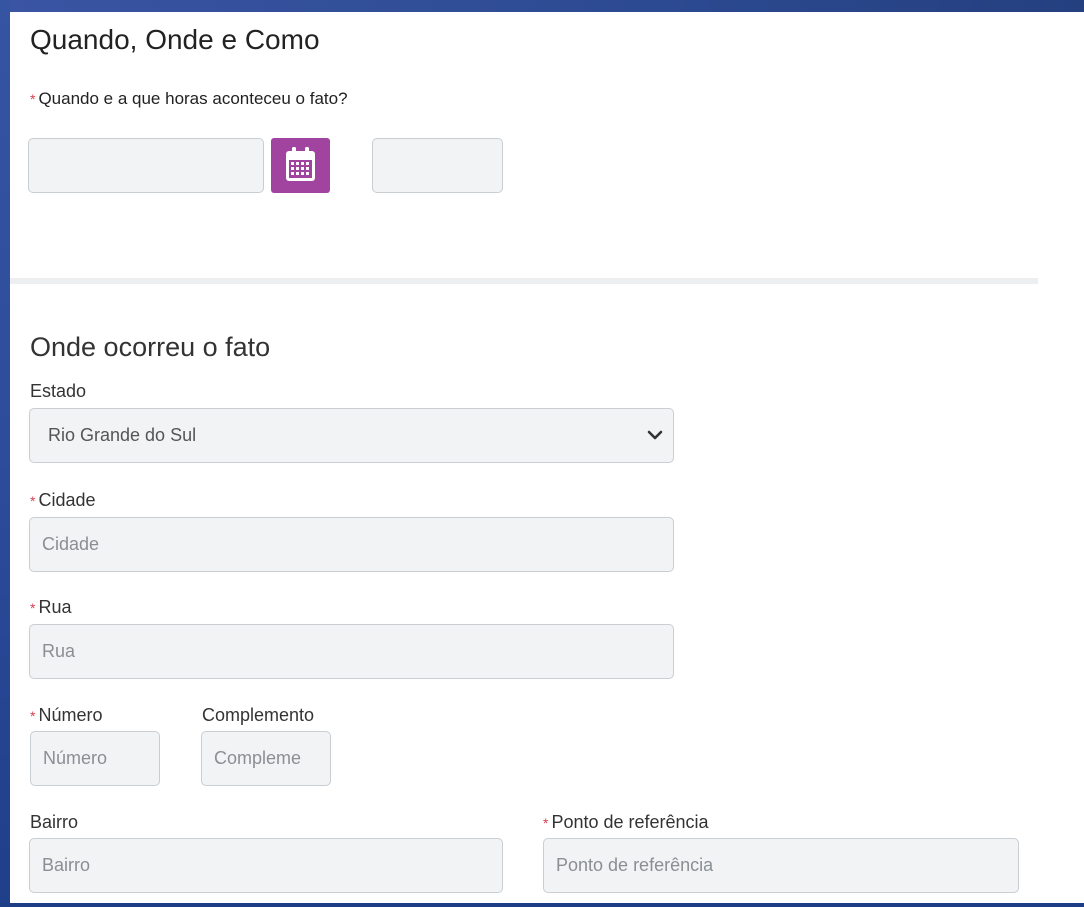  I want to click on rua-input, so click(351, 651).